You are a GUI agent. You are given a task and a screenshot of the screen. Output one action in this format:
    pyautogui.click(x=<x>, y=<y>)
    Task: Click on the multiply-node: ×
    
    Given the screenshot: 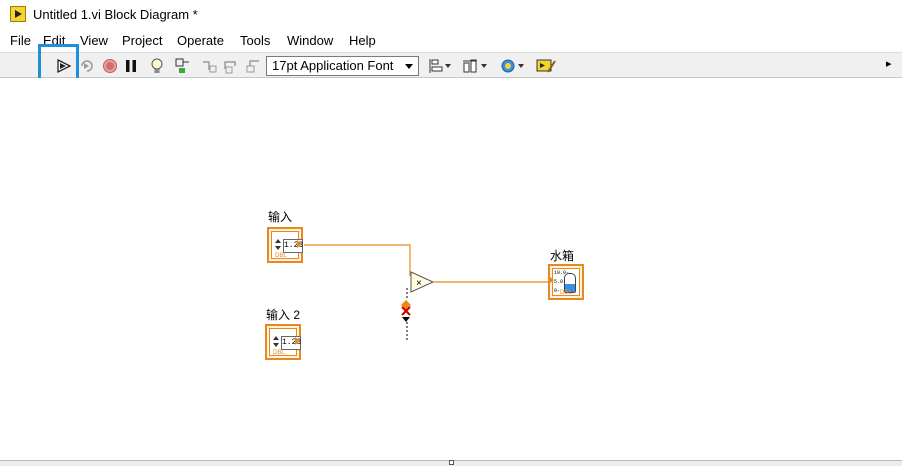 What is the action you would take?
    pyautogui.click(x=422, y=282)
    